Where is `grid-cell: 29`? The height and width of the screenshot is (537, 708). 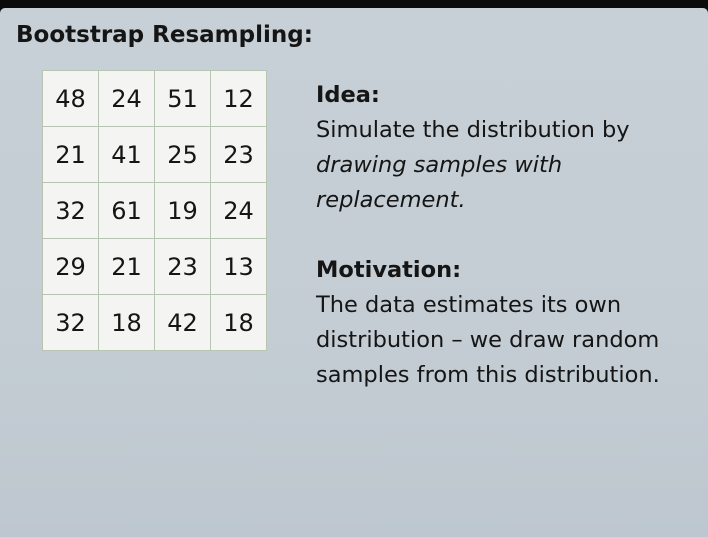 grid-cell: 29 is located at coordinates (70, 266).